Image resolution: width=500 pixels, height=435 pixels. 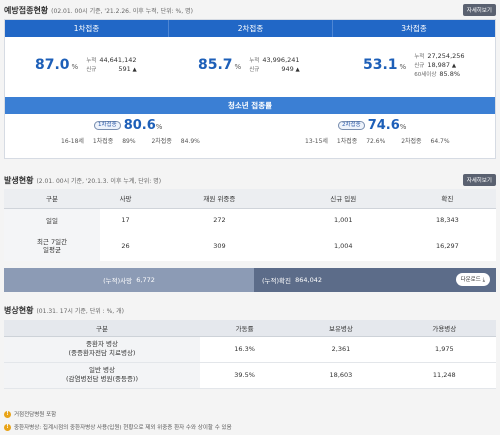 I want to click on teen-13-15: 2차접종 74.6% 13-15세 1차접종 72.6% 2차접종 64.7%, so click(x=377, y=131).